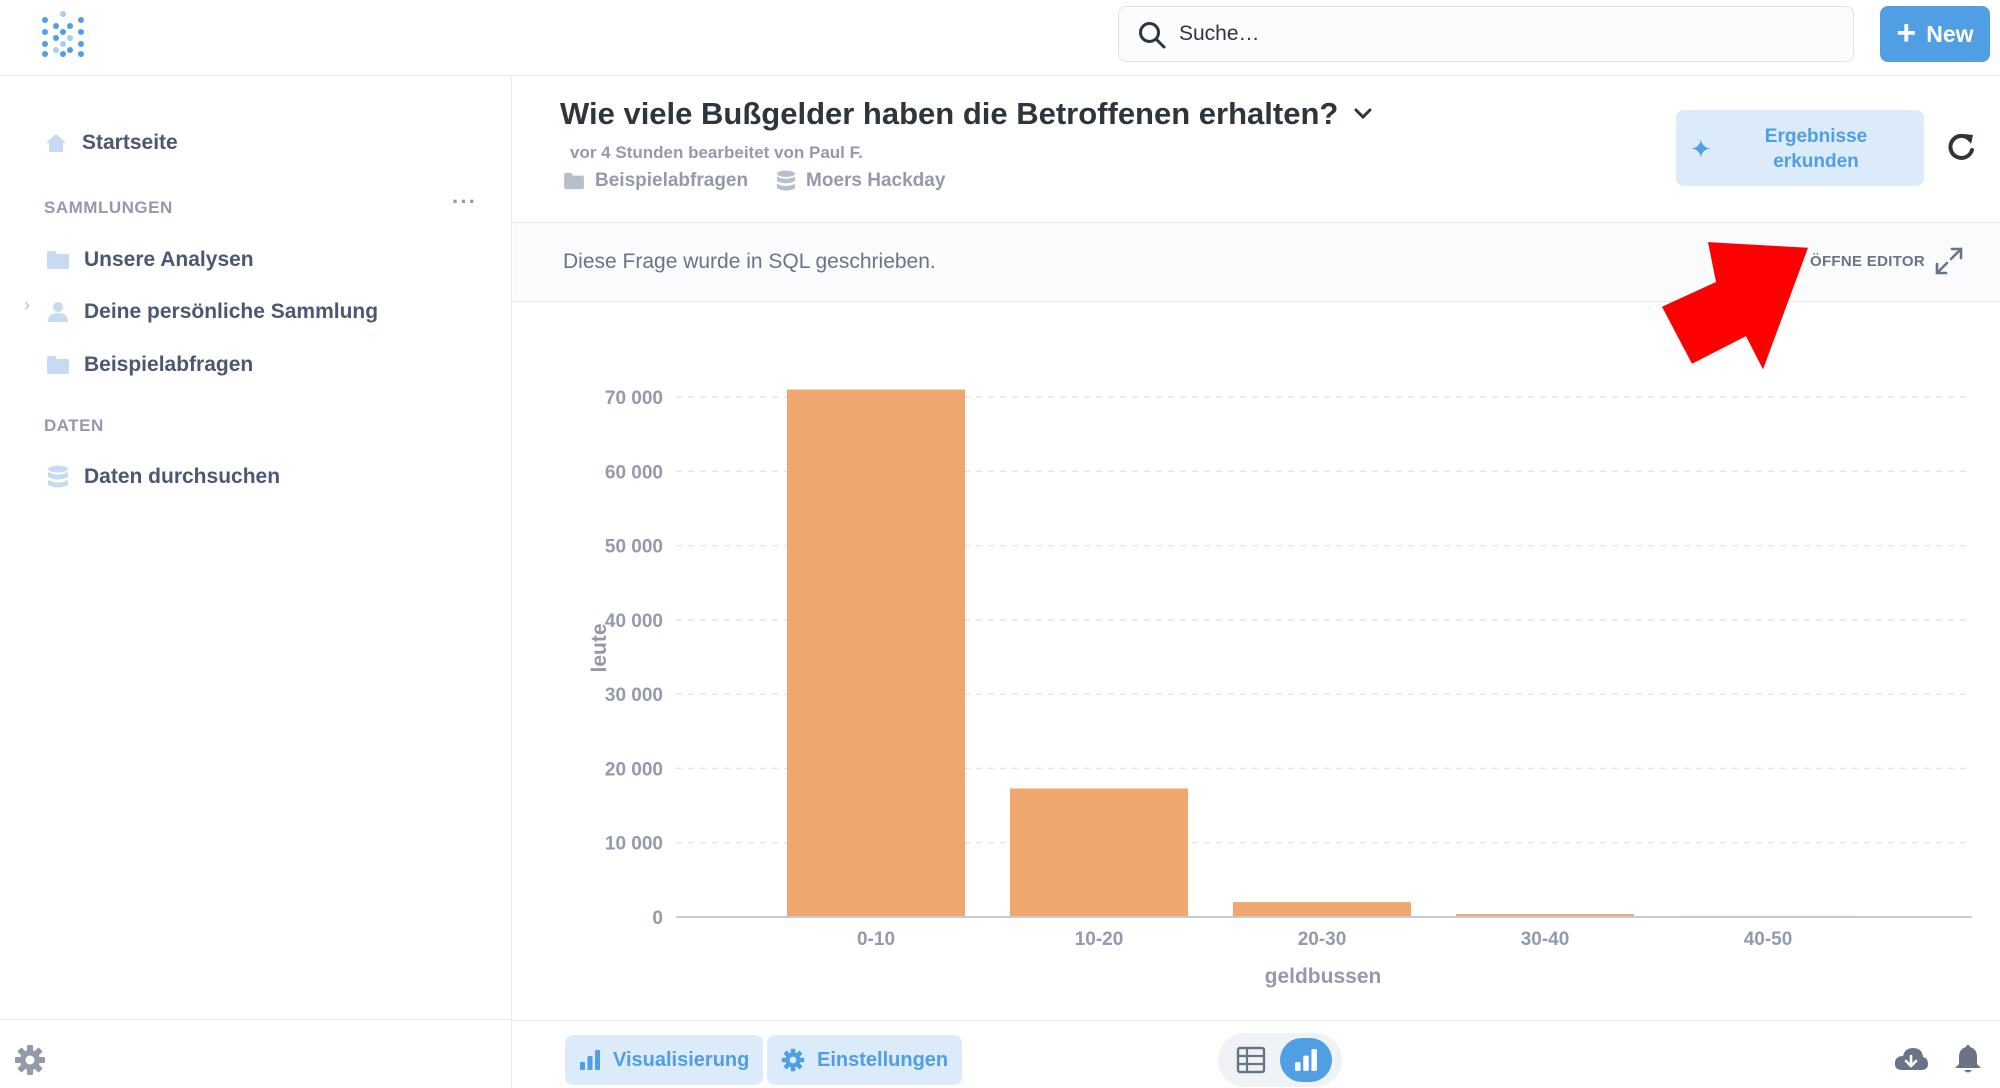 The image size is (2000, 1088). Describe the element at coordinates (1000, 38) in the screenshot. I see `top-navbar: + New` at that location.